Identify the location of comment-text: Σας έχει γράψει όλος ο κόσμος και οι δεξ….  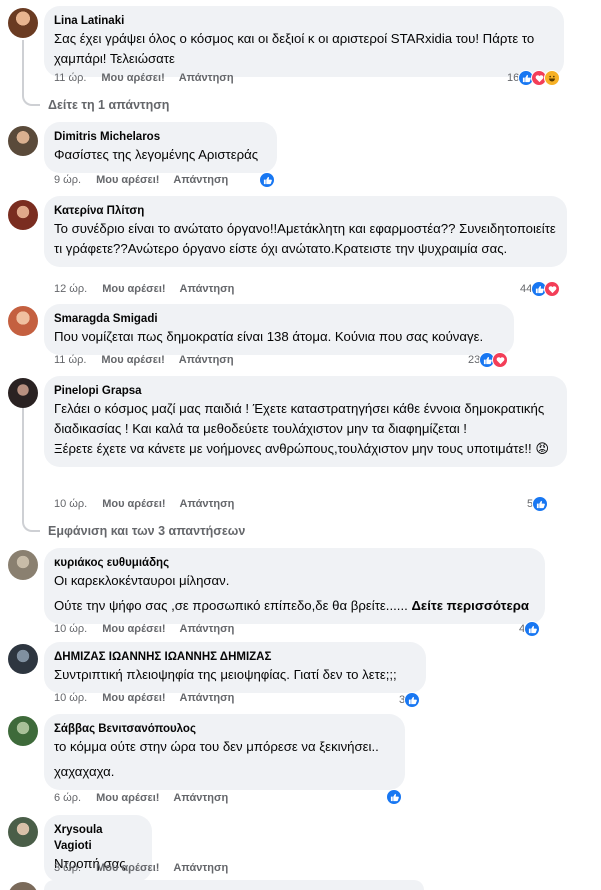
(294, 48).